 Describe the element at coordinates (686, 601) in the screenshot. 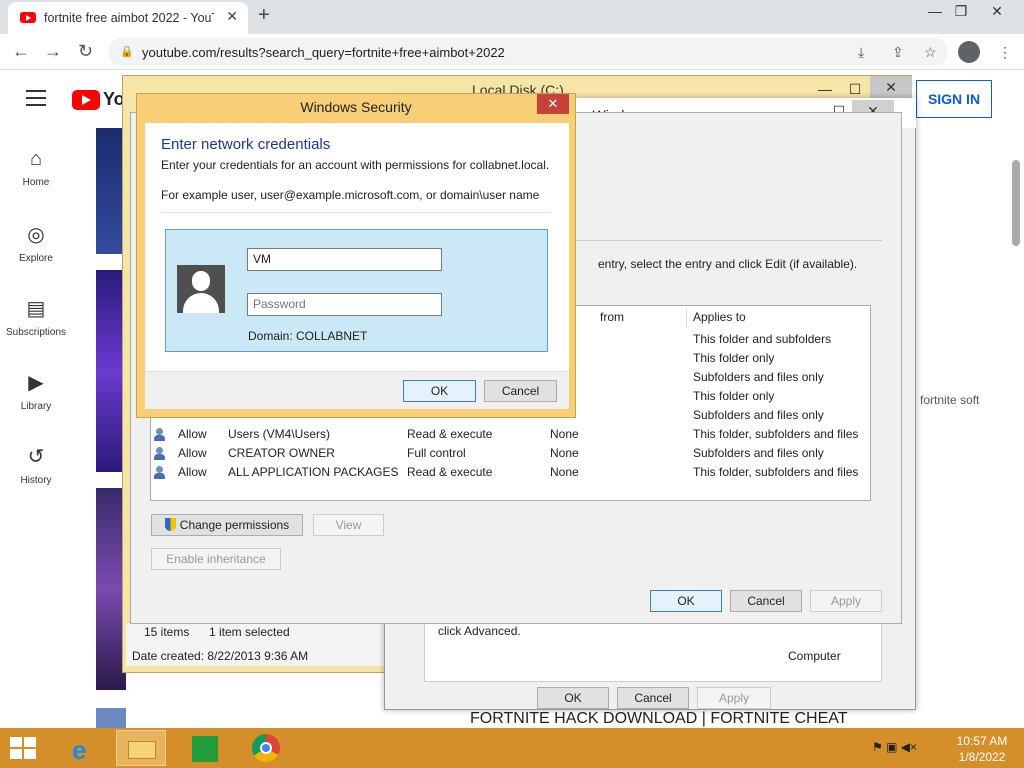

I see `advanced-ok-button: OK` at that location.